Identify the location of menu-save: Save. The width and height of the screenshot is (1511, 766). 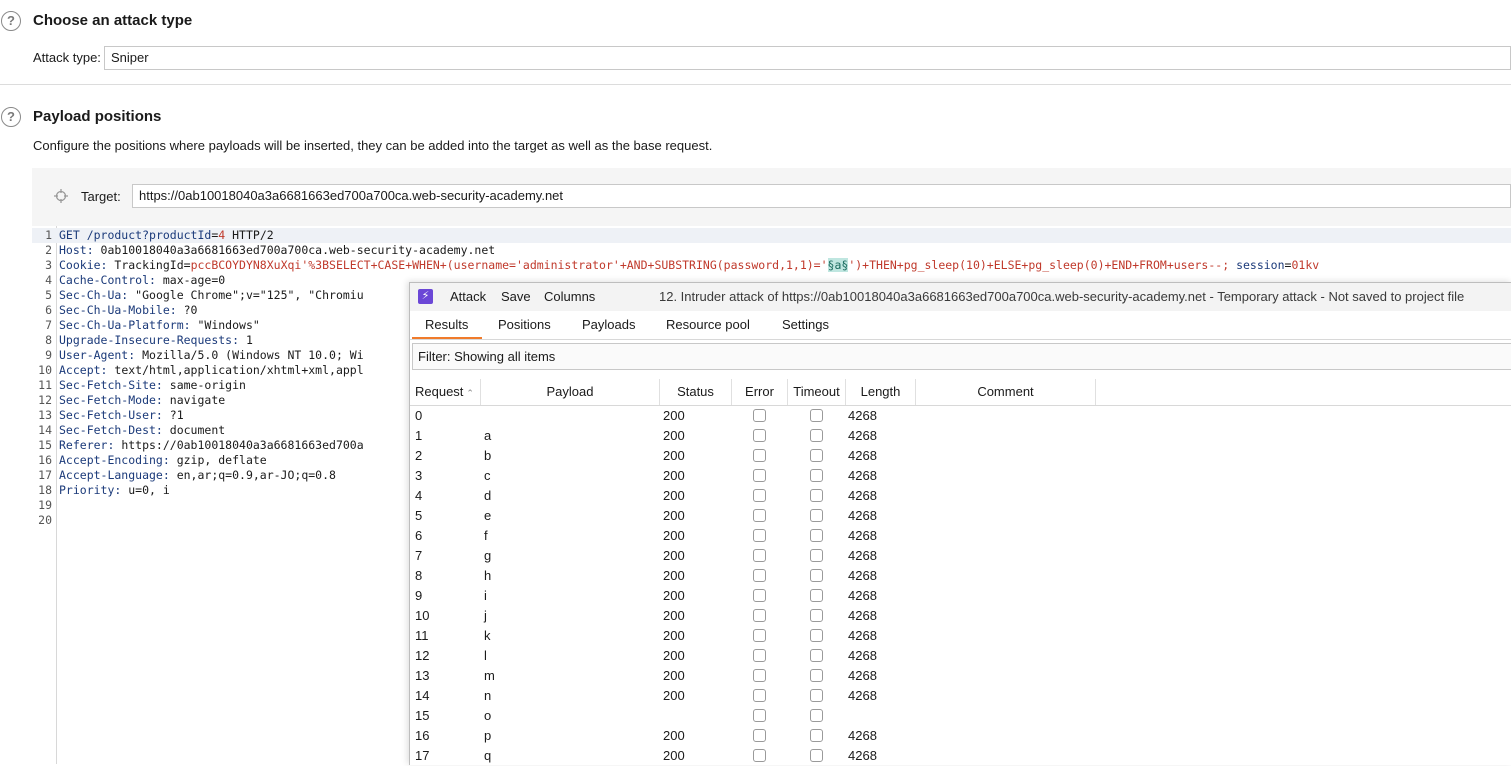
(516, 296).